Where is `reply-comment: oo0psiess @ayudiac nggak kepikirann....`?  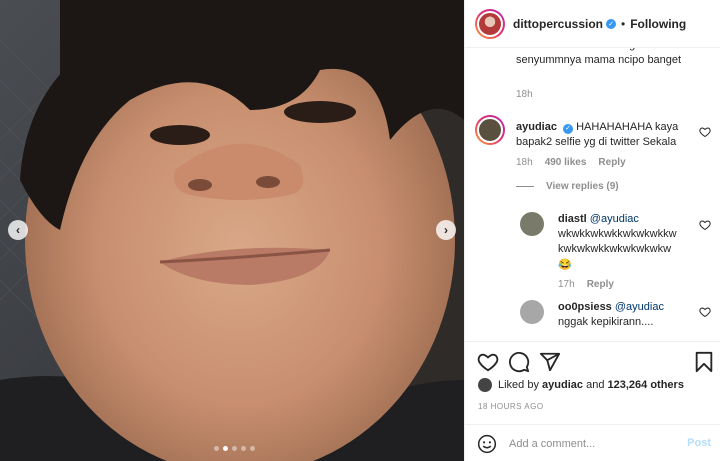
reply-comment: oo0psiess @ayudiac nggak kepikirann.... is located at coordinates (623, 315).